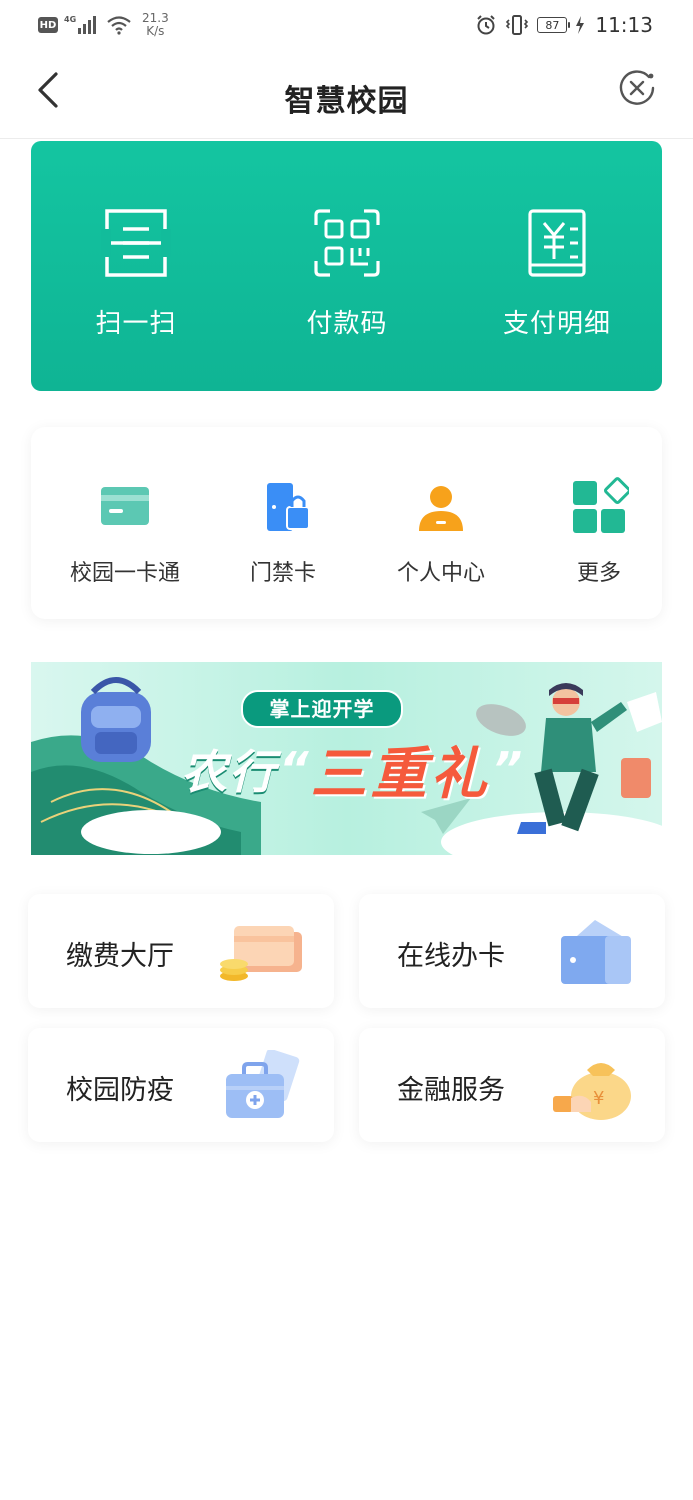  I want to click on financial-services-tile: 金融服务 ¥, so click(512, 1085).